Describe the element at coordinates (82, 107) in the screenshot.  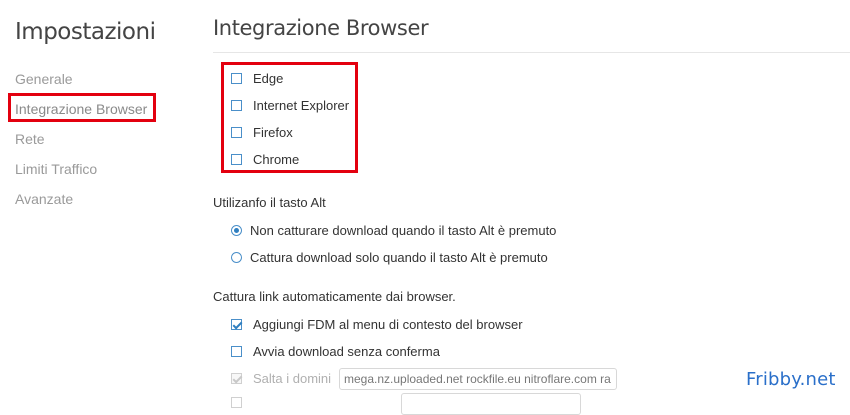
I see `highlight-box-sidebar` at that location.